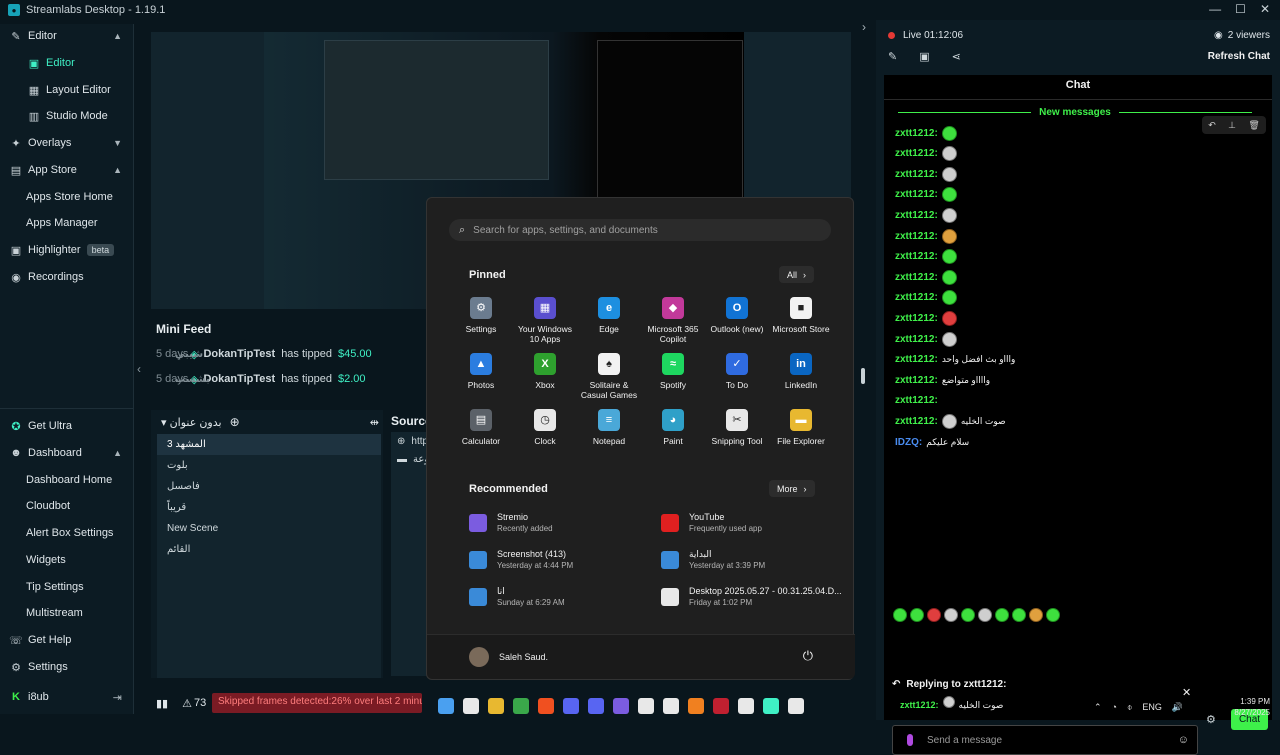 This screenshot has height=755, width=1280. Describe the element at coordinates (411, 441) in the screenshot. I see `source-item: ⊕ http` at that location.